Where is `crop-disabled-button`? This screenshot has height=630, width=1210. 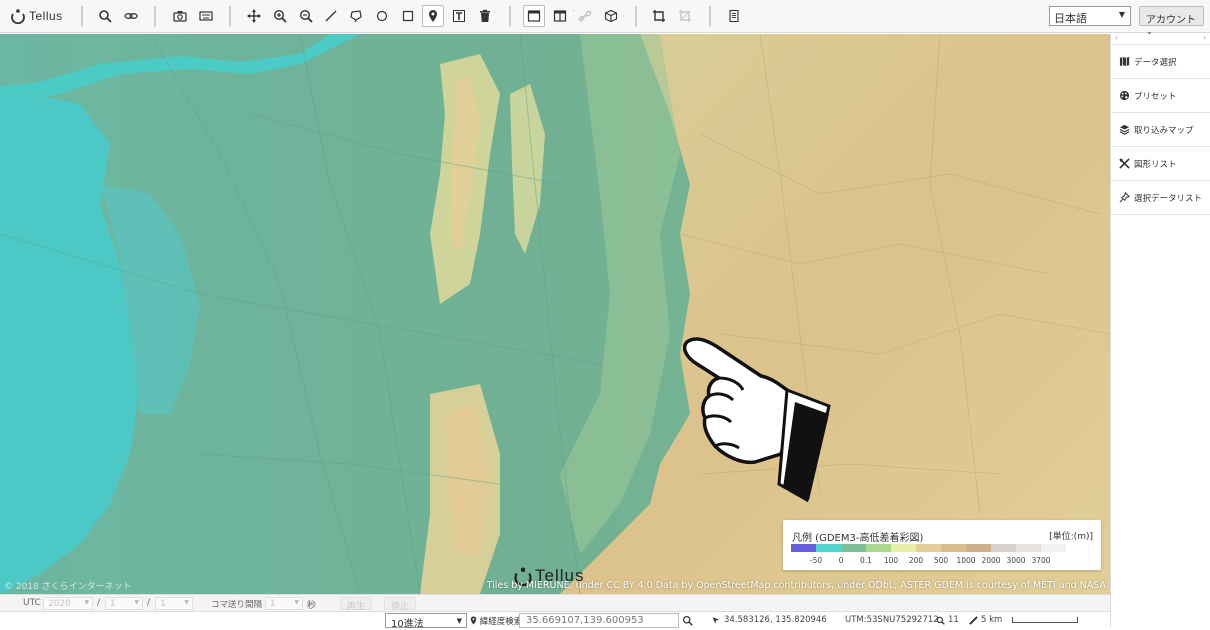
crop-disabled-button is located at coordinates (685, 16).